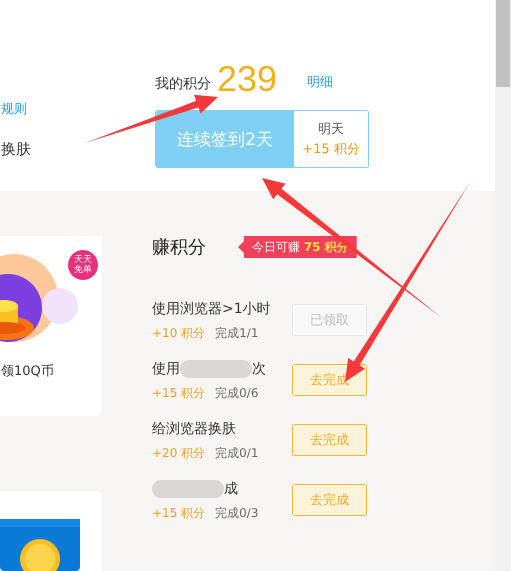  What do you see at coordinates (211, 309) in the screenshot?
I see `task-title: 使用浏览器>1小时` at bounding box center [211, 309].